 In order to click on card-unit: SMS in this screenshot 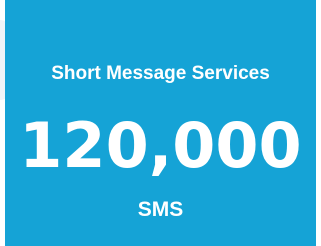, I will do `click(160, 209)`.